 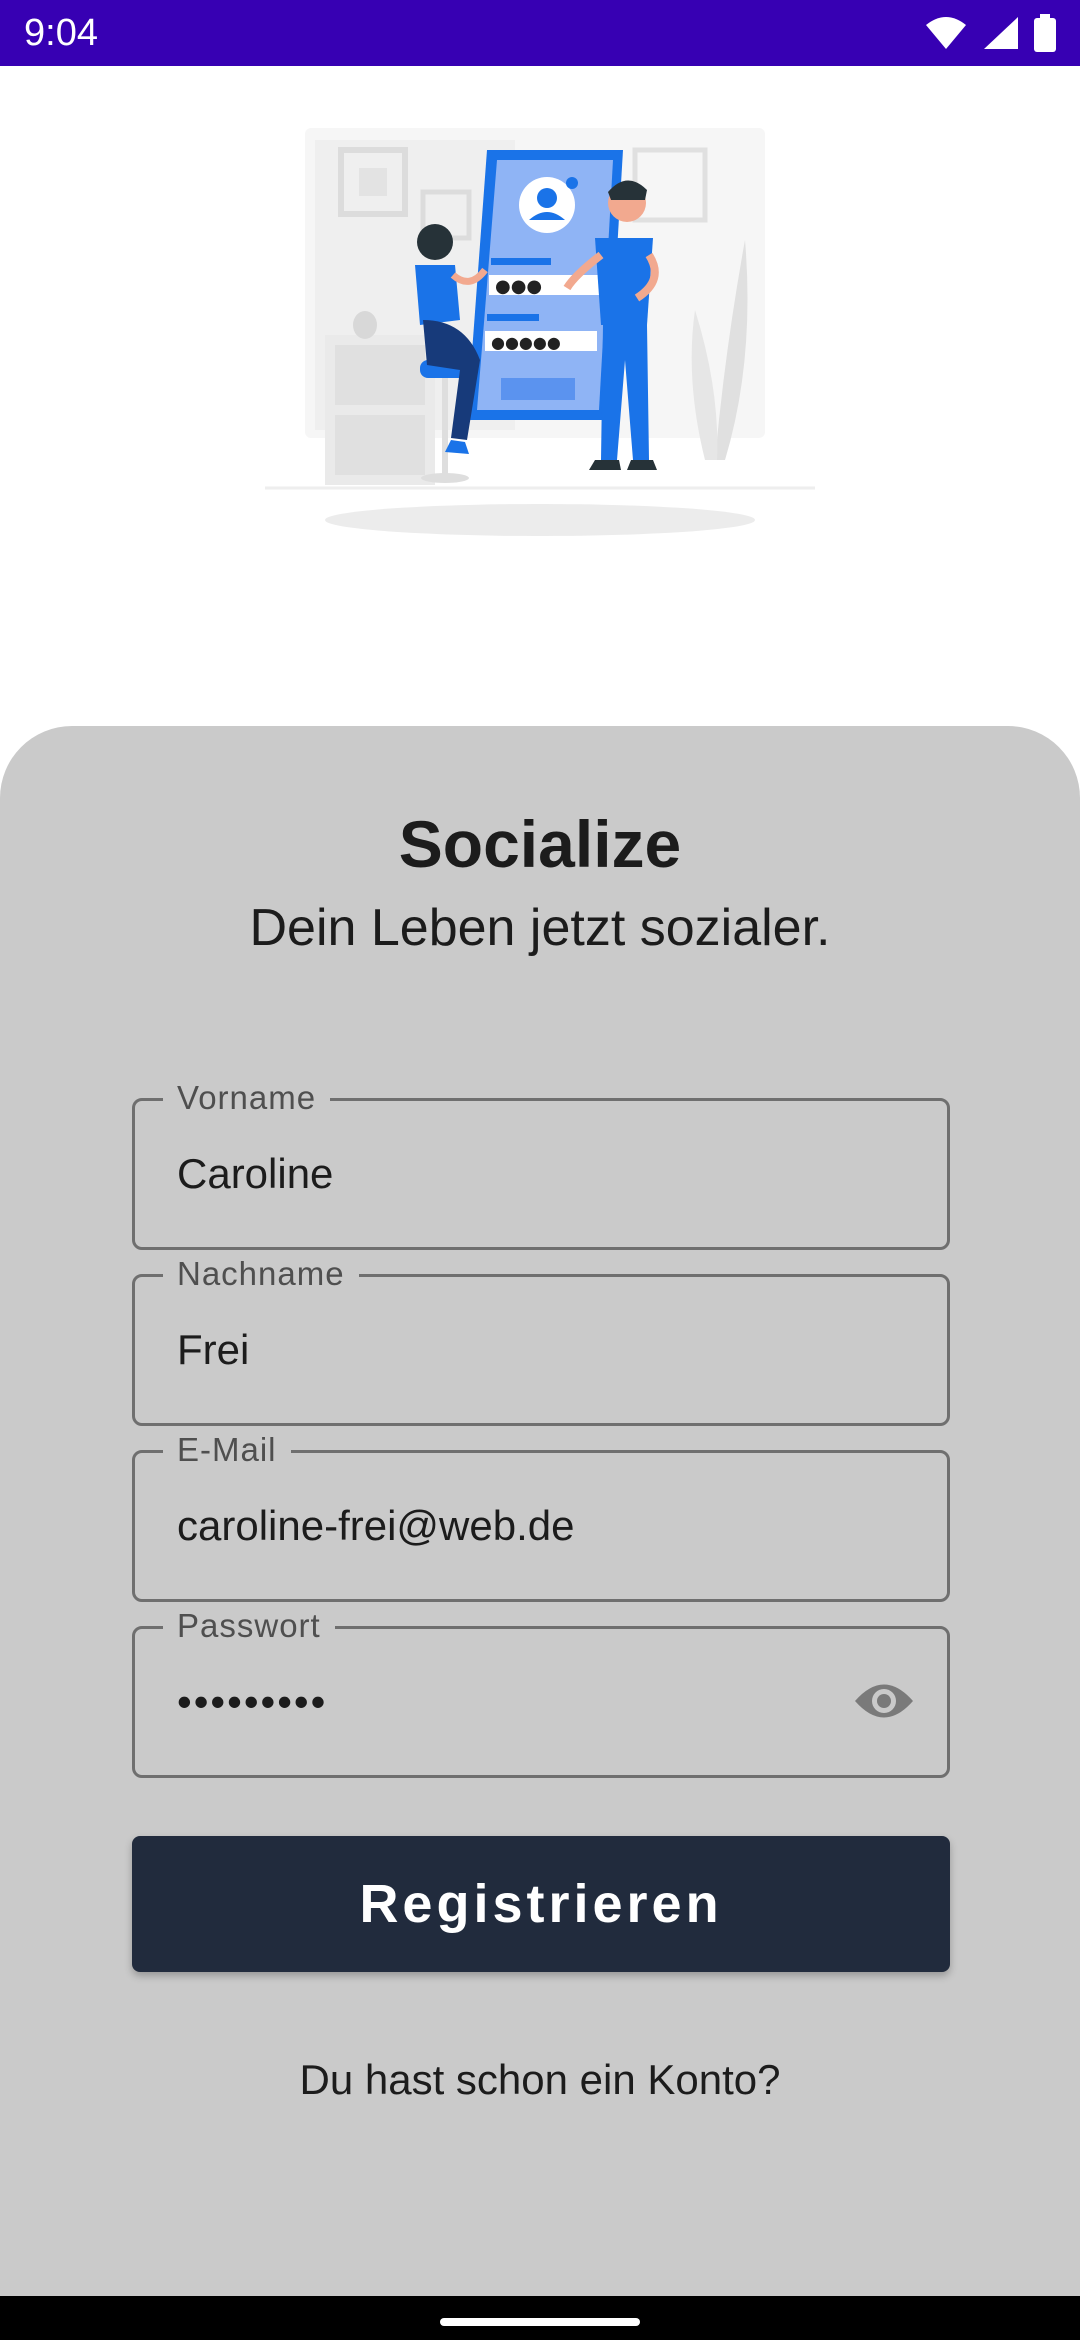 I want to click on email-field: E-Mail caroline-frei@web.de, so click(x=541, y=1516).